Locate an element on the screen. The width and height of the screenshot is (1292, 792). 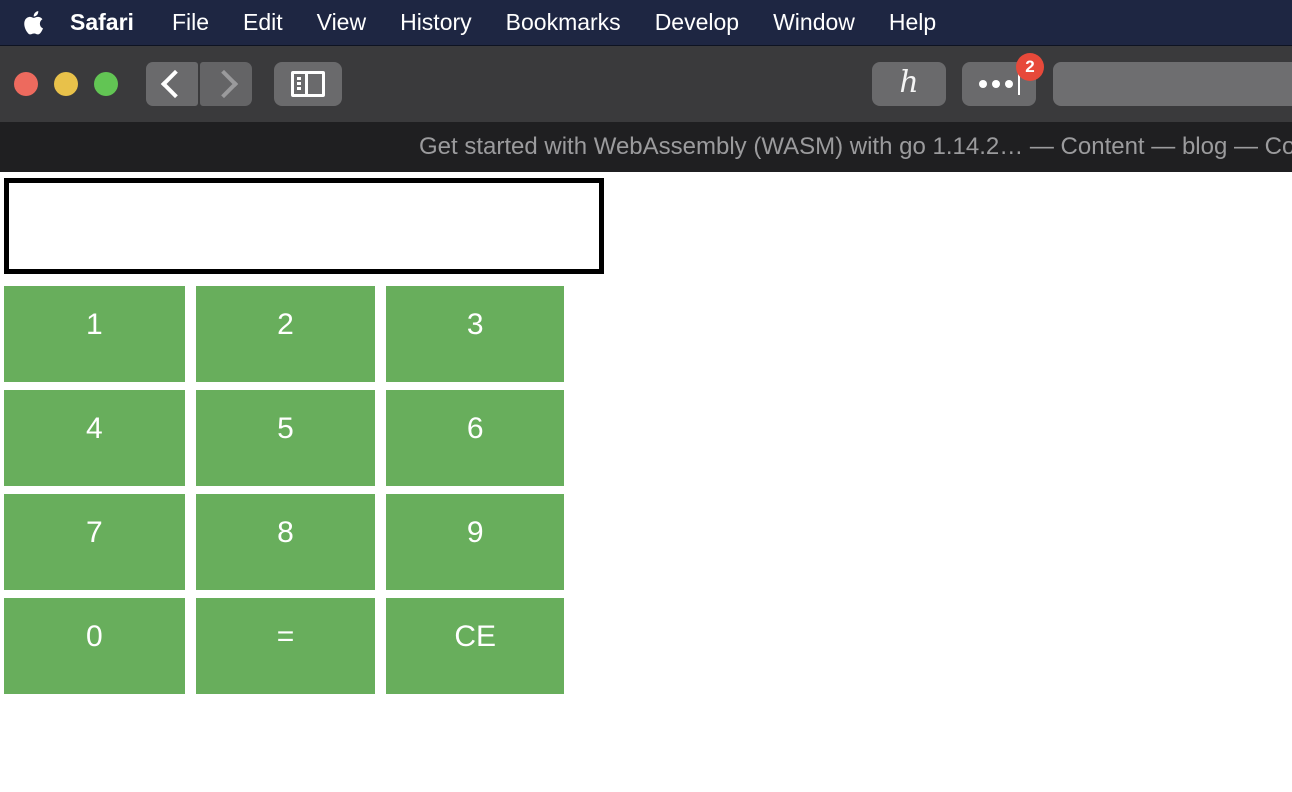
safari-toolbar: h 2 is located at coordinates (646, 84).